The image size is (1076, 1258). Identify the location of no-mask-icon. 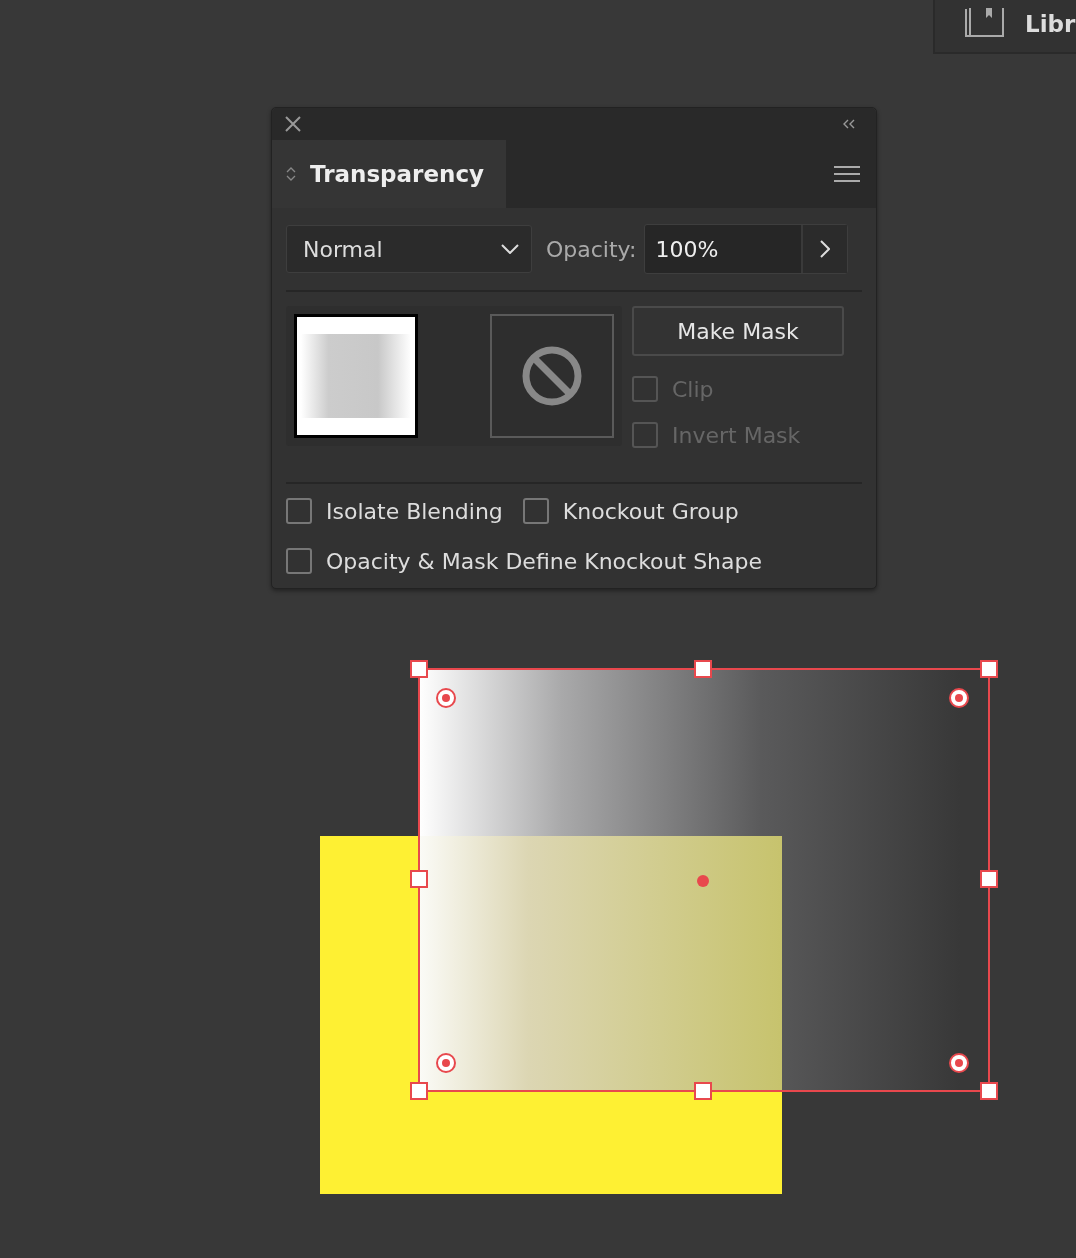
(552, 376).